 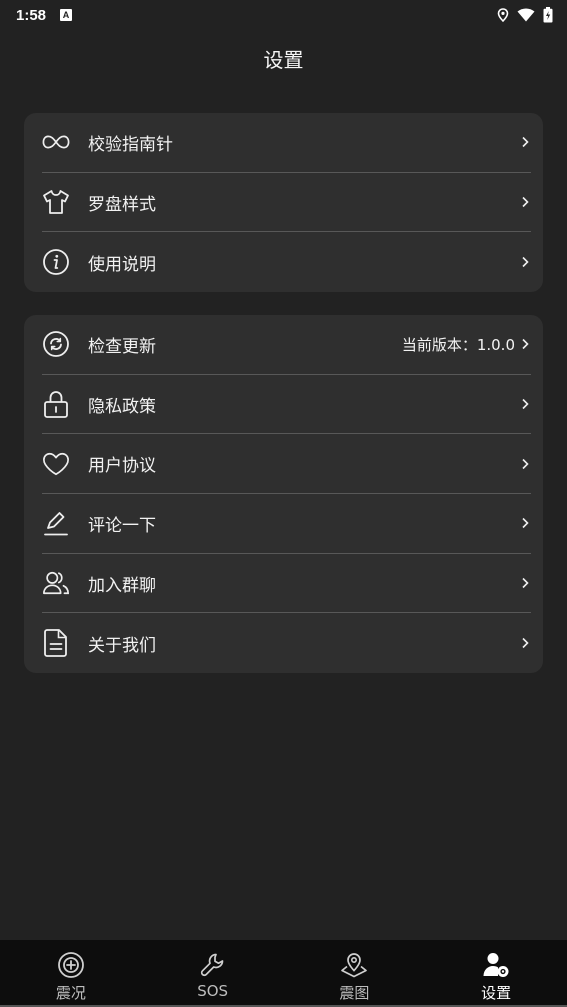 I want to click on status-bar: 1:58 A, so click(x=283, y=15).